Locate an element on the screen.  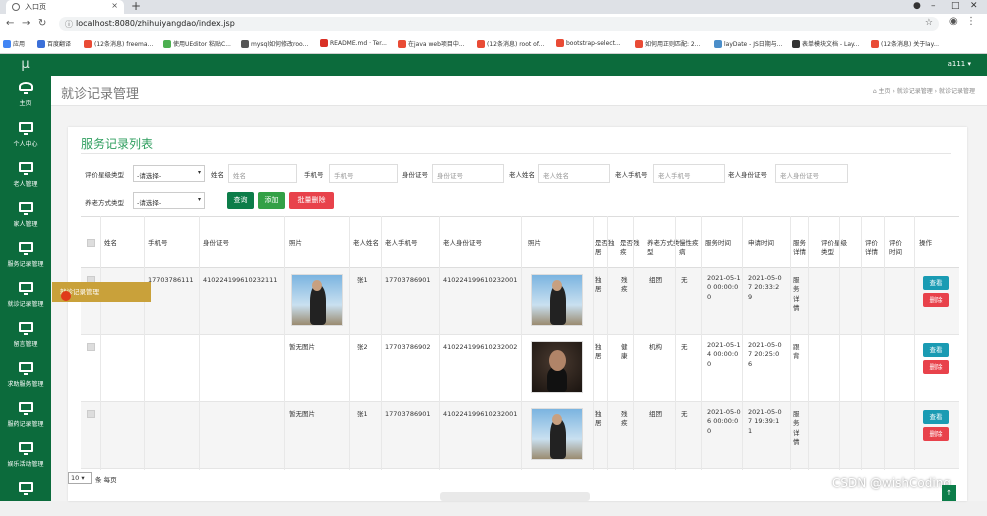
back-icon: ← is located at coordinates (10, 23).